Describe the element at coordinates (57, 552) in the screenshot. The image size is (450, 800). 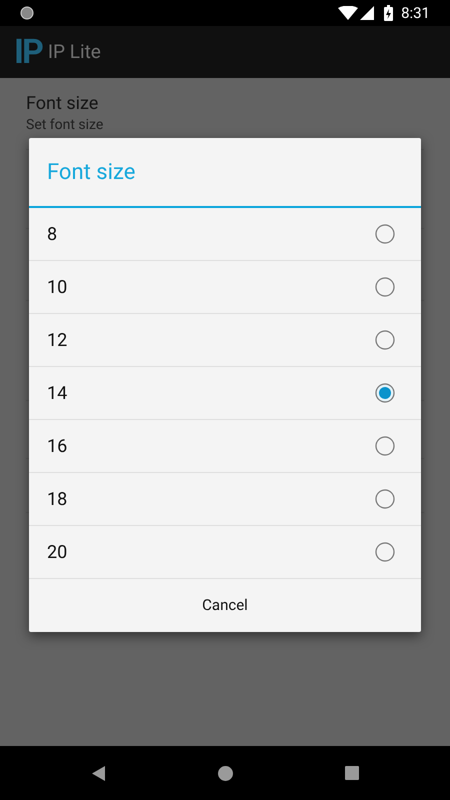
I see `option-label: 20` at that location.